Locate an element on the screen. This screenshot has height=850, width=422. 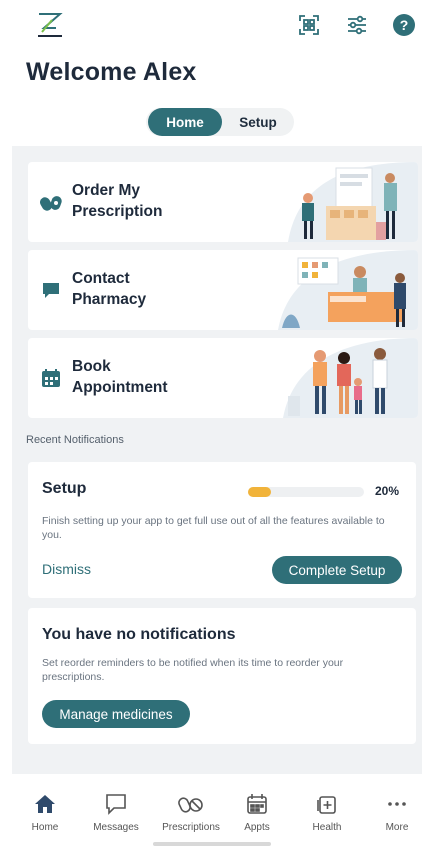
message-icon is located at coordinates (116, 804).